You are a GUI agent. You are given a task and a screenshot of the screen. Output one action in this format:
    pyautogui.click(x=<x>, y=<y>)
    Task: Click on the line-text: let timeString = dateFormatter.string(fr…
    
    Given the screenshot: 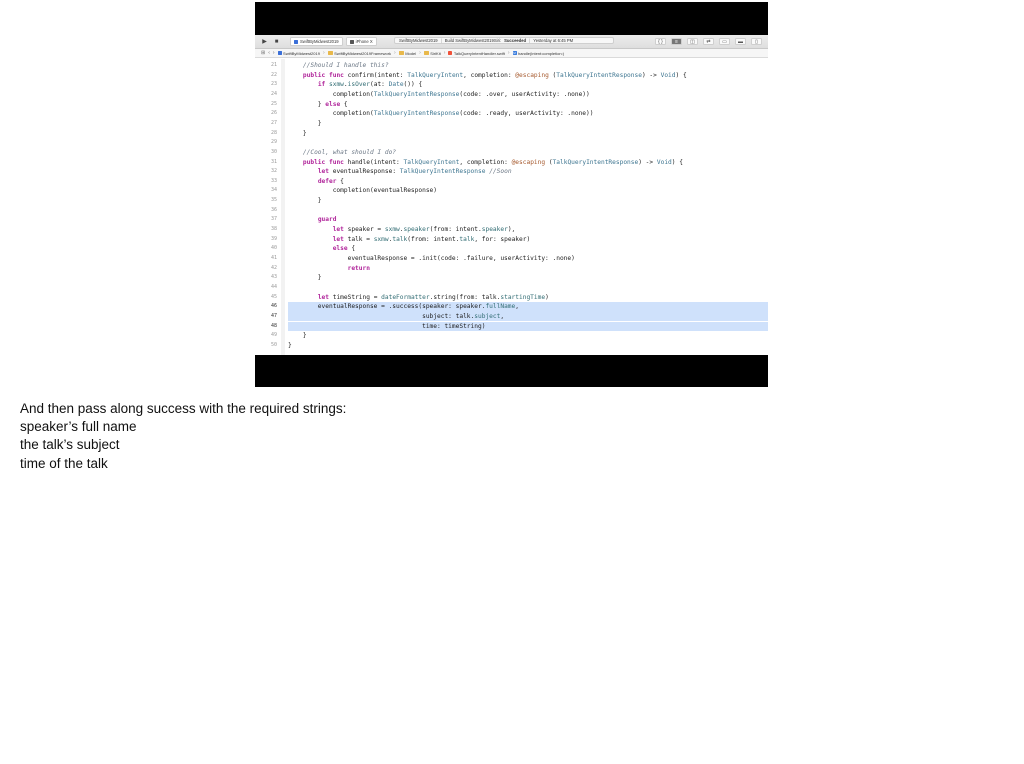 What is the action you would take?
    pyautogui.click(x=433, y=297)
    